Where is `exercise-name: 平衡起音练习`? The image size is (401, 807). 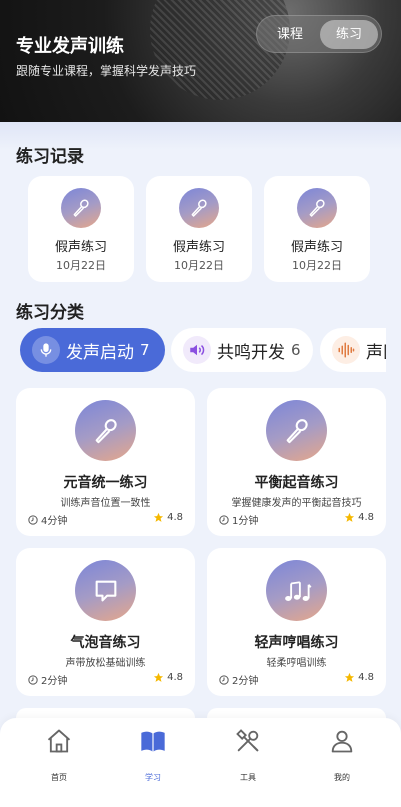
exercise-name: 平衡起音练习 is located at coordinates (296, 483).